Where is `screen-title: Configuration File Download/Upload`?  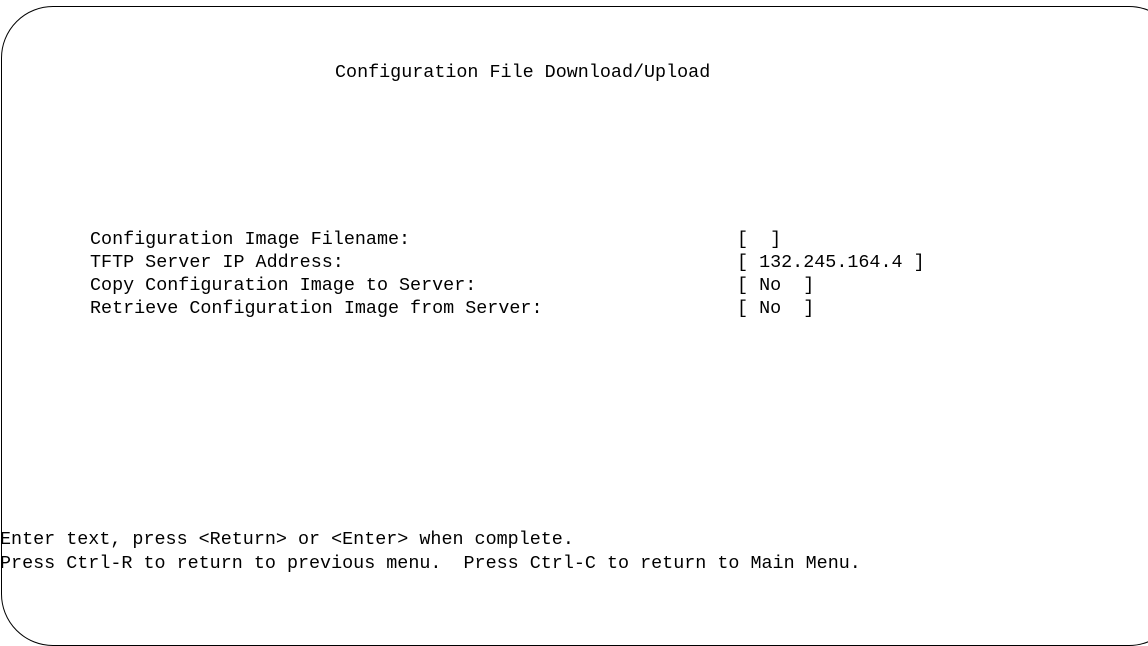 screen-title: Configuration File Download/Upload is located at coordinates (523, 72).